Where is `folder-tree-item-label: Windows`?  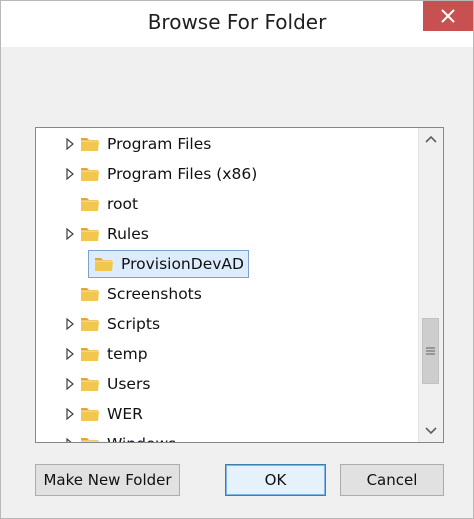 folder-tree-item-label: Windows is located at coordinates (141, 438).